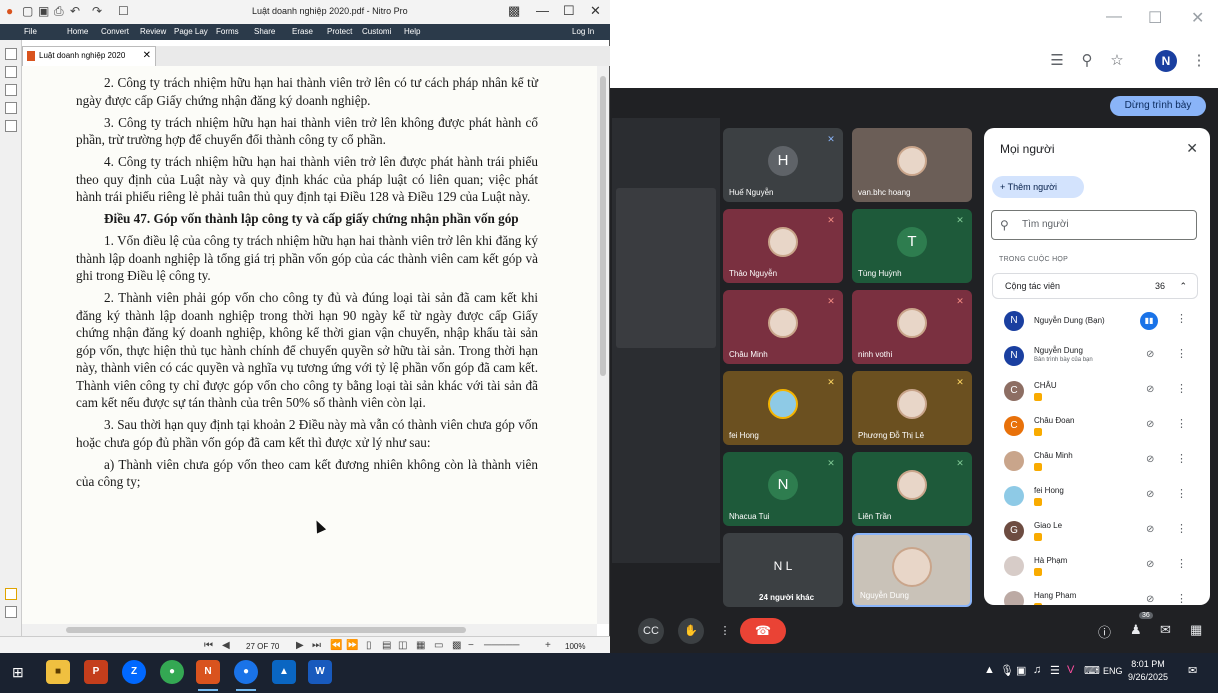  What do you see at coordinates (1158, 106) in the screenshot?
I see `stop-presenting-button: Dừng trình bày` at bounding box center [1158, 106].